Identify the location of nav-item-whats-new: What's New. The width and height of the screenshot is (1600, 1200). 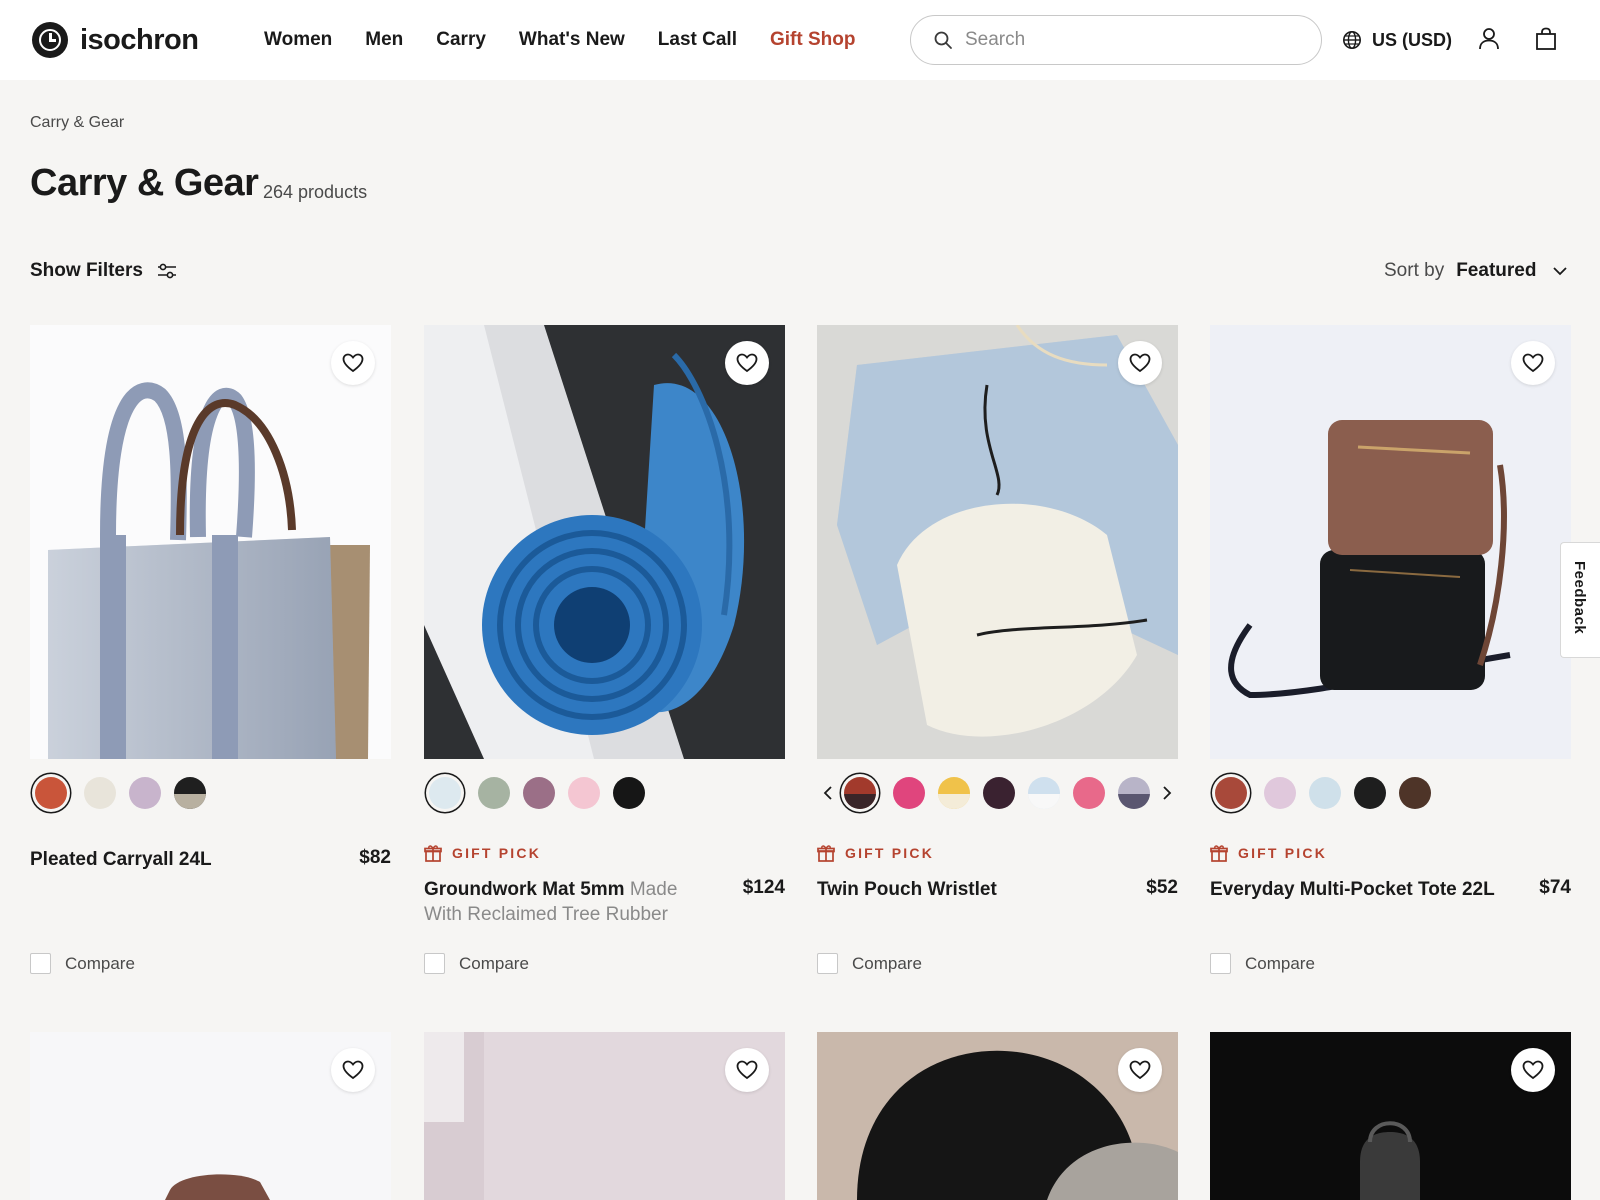
(572, 40).